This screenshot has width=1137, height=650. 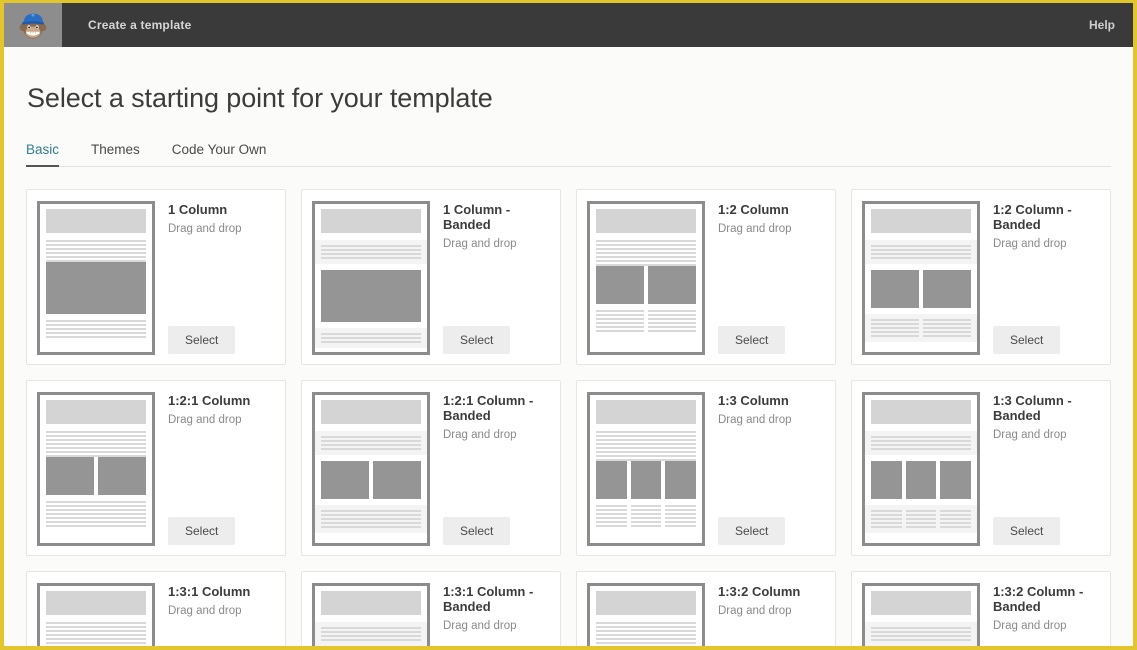 I want to click on template-card: 1:2 Column Drag and drop Select, so click(x=706, y=277).